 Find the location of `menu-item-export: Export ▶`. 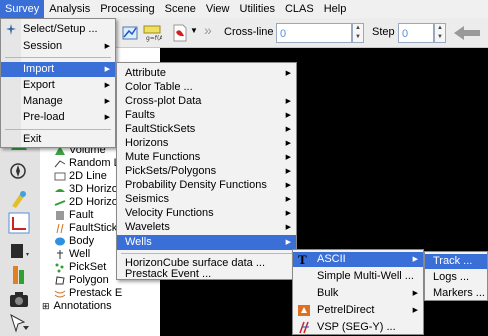

menu-item-export: Export ▶ is located at coordinates (58, 85).